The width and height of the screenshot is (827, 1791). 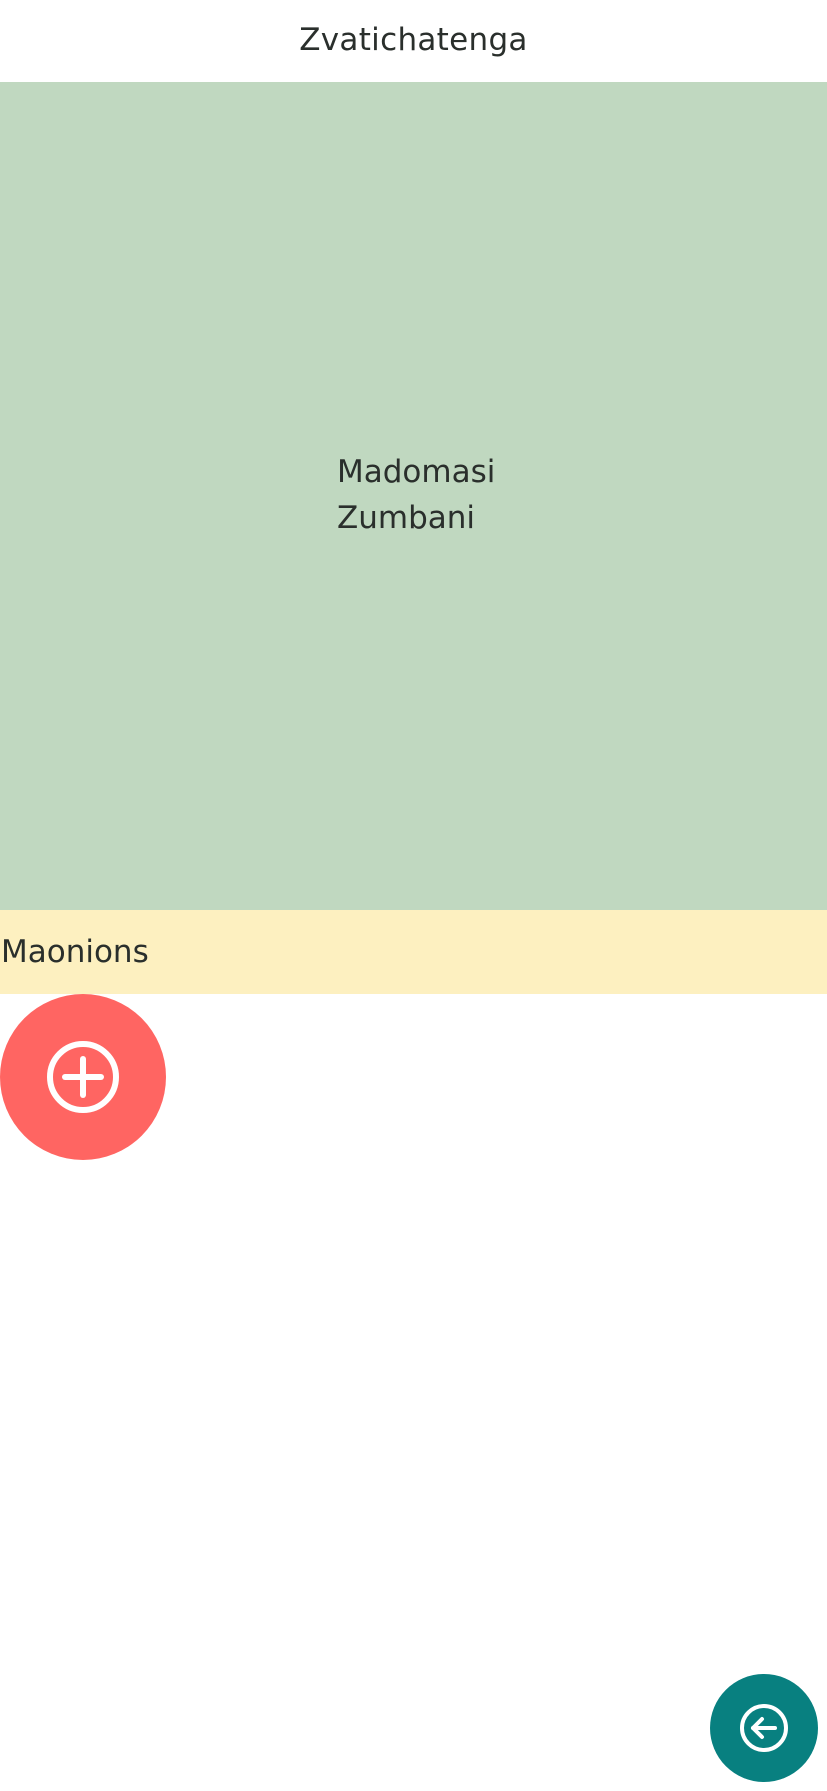 I want to click on plus-circle-icon, so click(x=83, y=1077).